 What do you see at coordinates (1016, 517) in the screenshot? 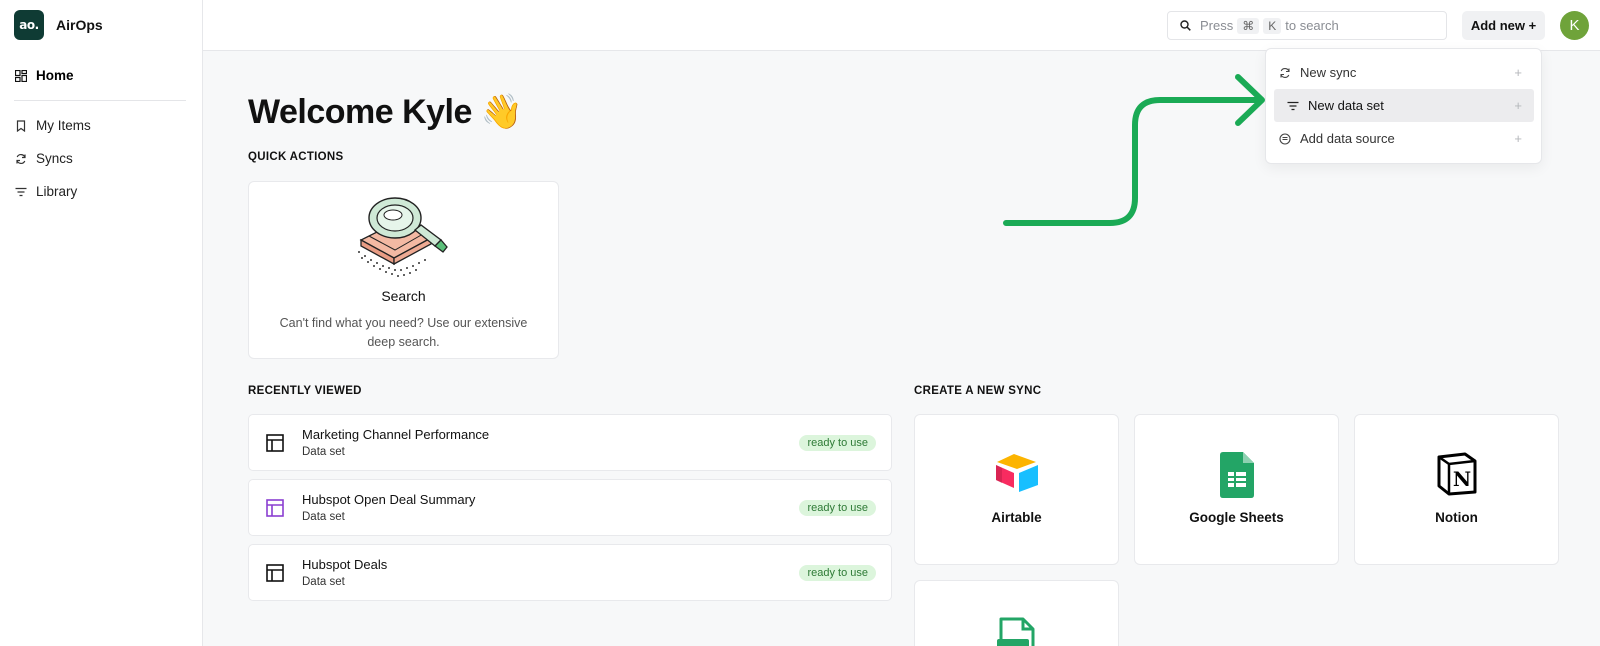
I see `source-label: Airtable` at bounding box center [1016, 517].